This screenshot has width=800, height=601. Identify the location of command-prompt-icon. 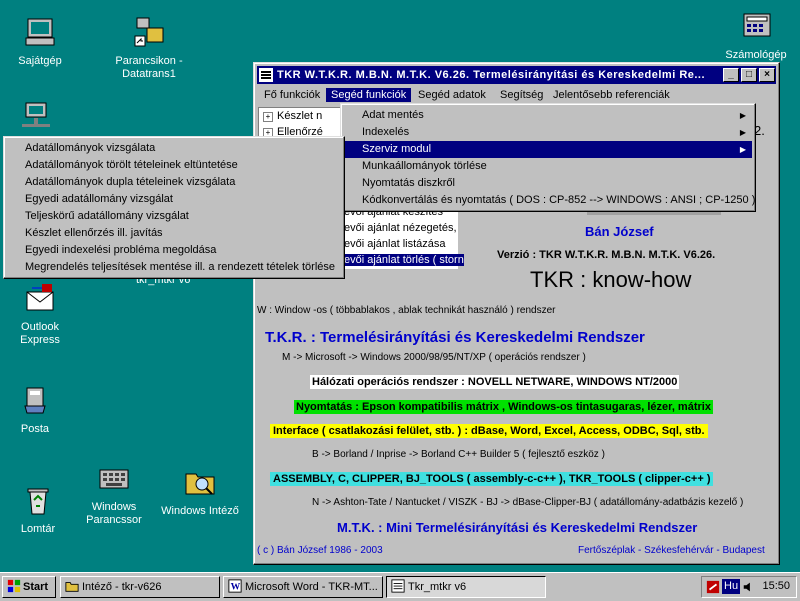
(114, 479).